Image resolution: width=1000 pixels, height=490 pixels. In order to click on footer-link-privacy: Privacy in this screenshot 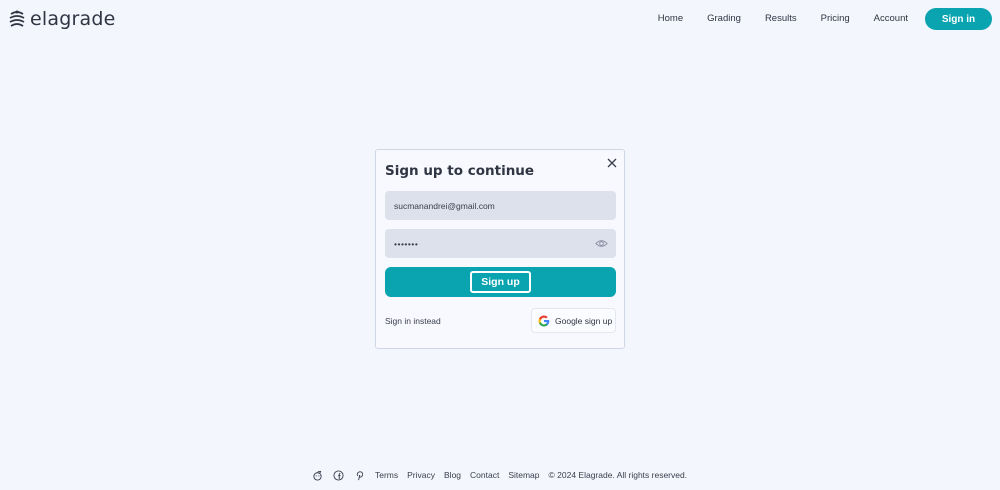, I will do `click(421, 475)`.